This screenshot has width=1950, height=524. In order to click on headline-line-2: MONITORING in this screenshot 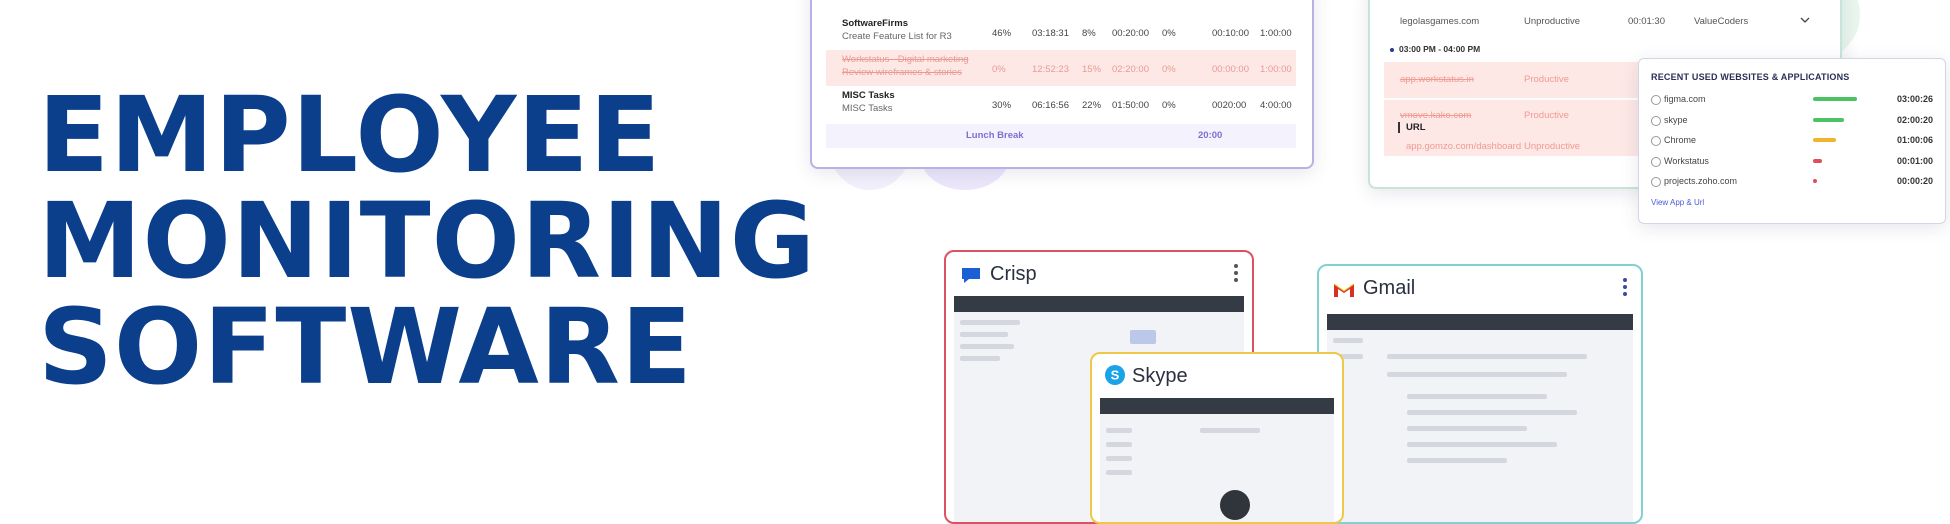, I will do `click(427, 241)`.